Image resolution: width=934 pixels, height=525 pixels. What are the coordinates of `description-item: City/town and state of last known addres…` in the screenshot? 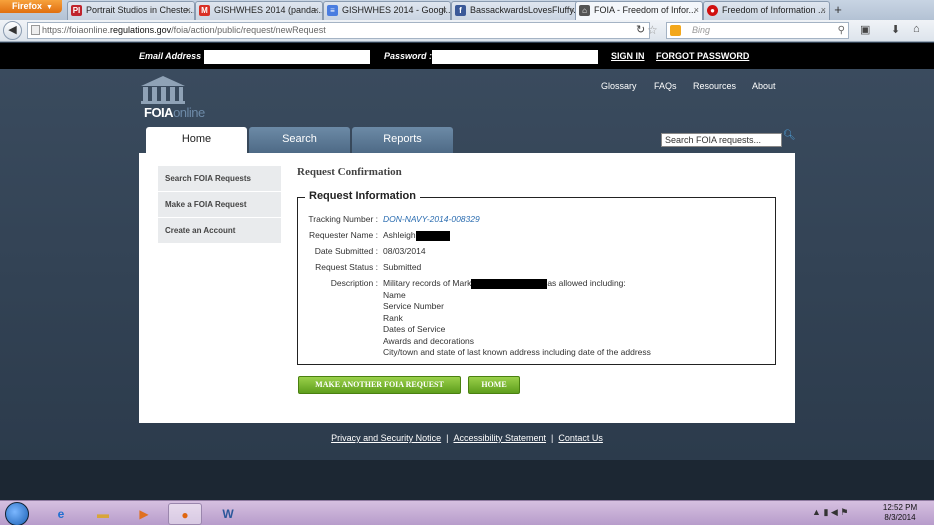 It's located at (517, 352).